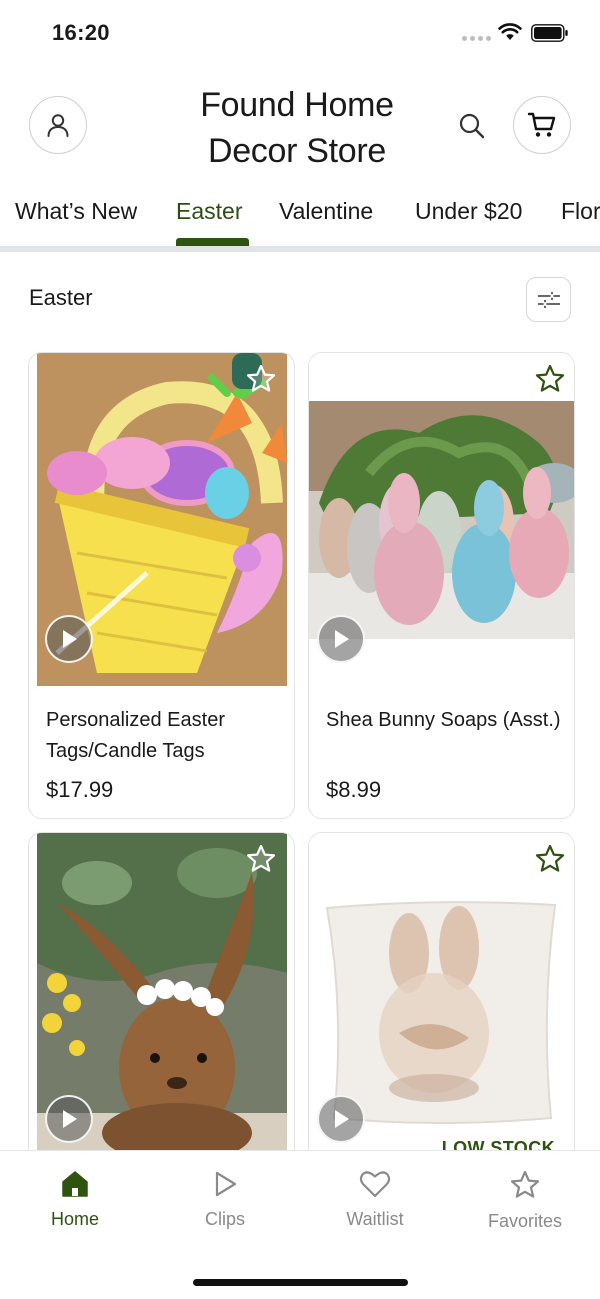 This screenshot has height=1299, width=600. I want to click on user-icon, so click(58, 125).